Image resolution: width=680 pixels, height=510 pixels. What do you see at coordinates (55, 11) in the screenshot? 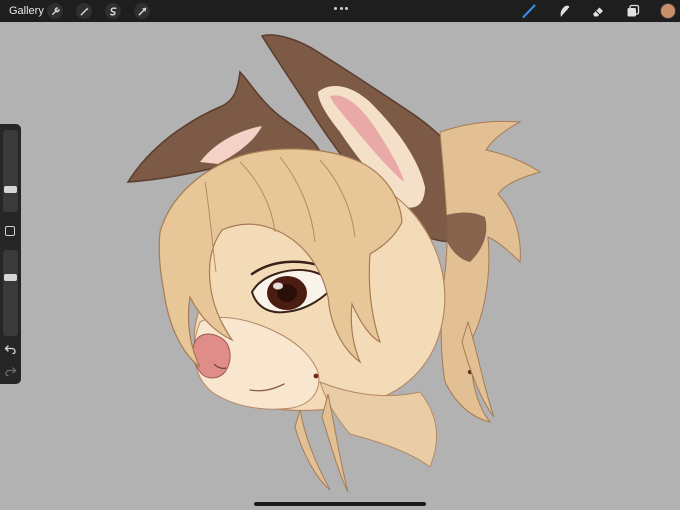
I see `wrench-icon` at bounding box center [55, 11].